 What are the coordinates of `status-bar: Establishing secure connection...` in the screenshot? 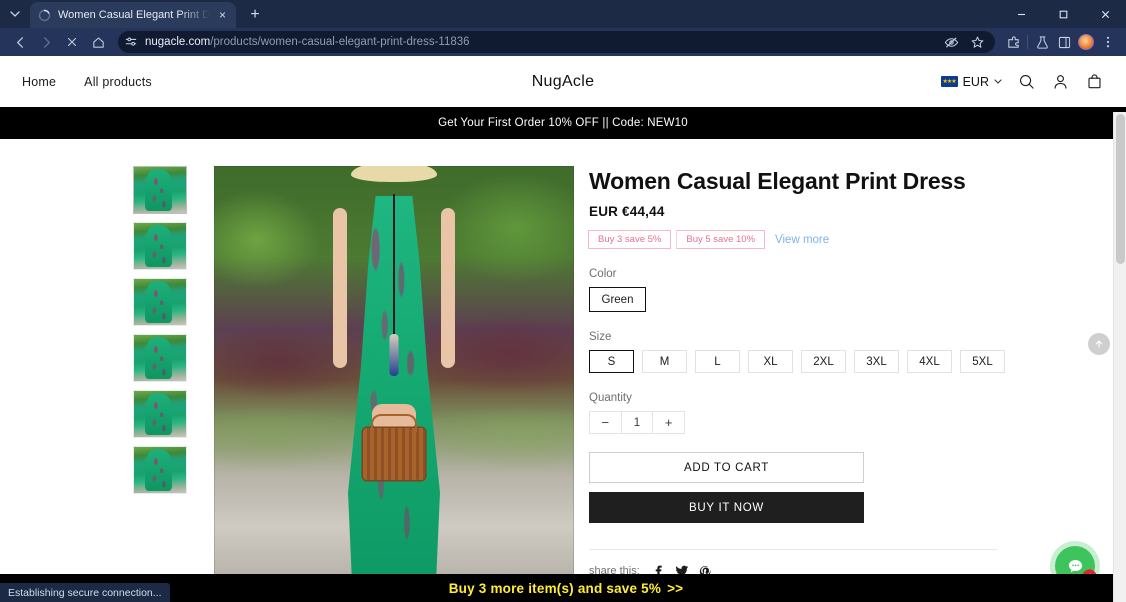 It's located at (85, 592).